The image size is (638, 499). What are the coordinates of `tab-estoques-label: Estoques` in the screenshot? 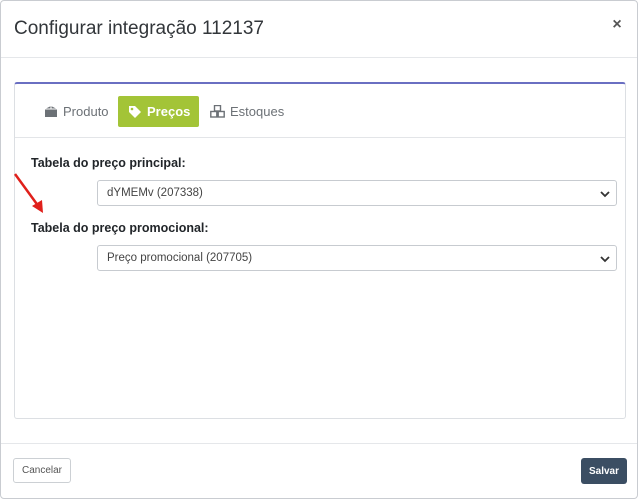 It's located at (257, 111).